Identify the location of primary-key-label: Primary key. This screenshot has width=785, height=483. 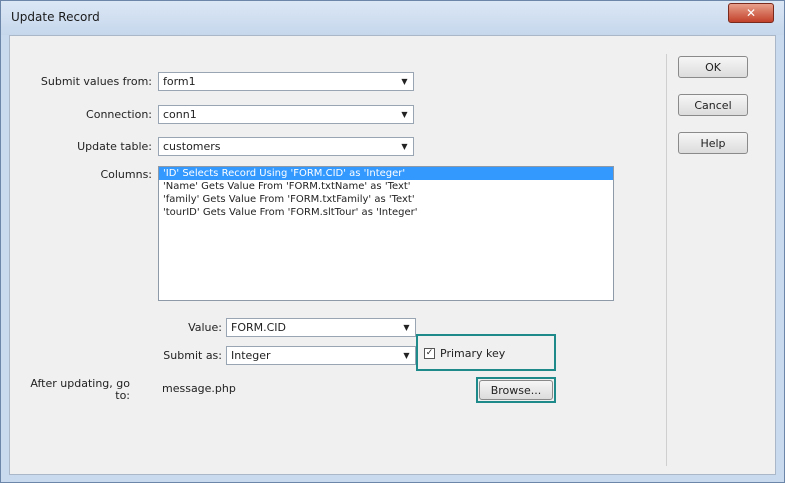
(473, 353).